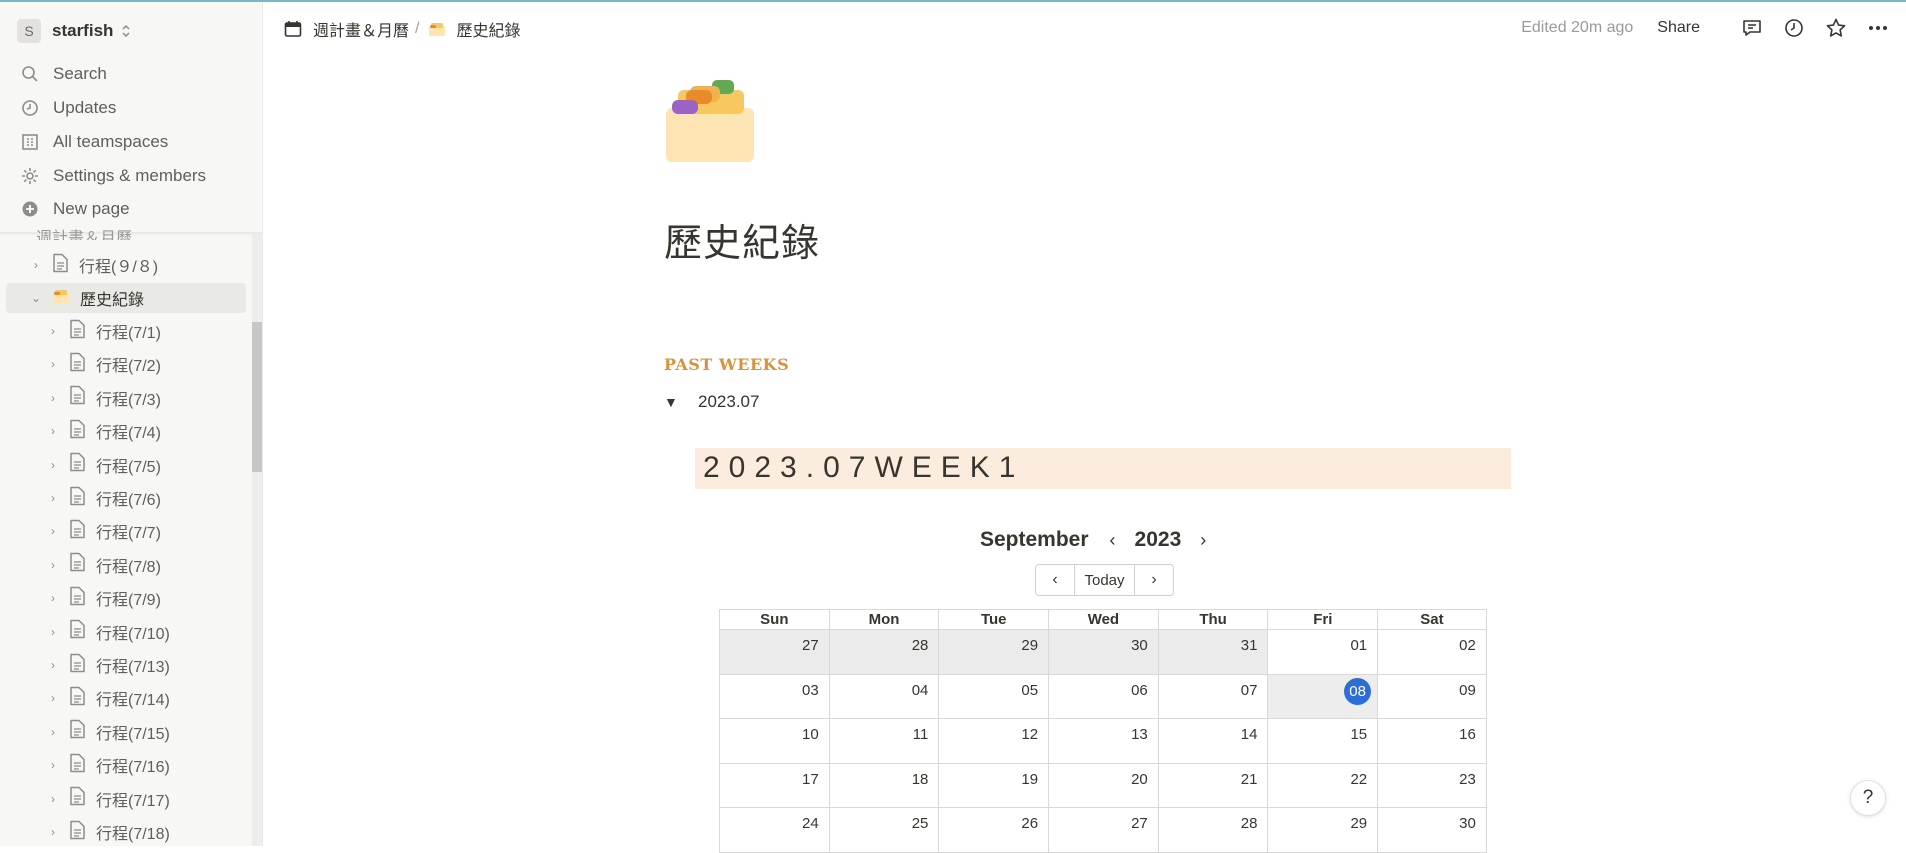  Describe the element at coordinates (1322, 696) in the screenshot. I see `calendar-day-today: 08` at that location.